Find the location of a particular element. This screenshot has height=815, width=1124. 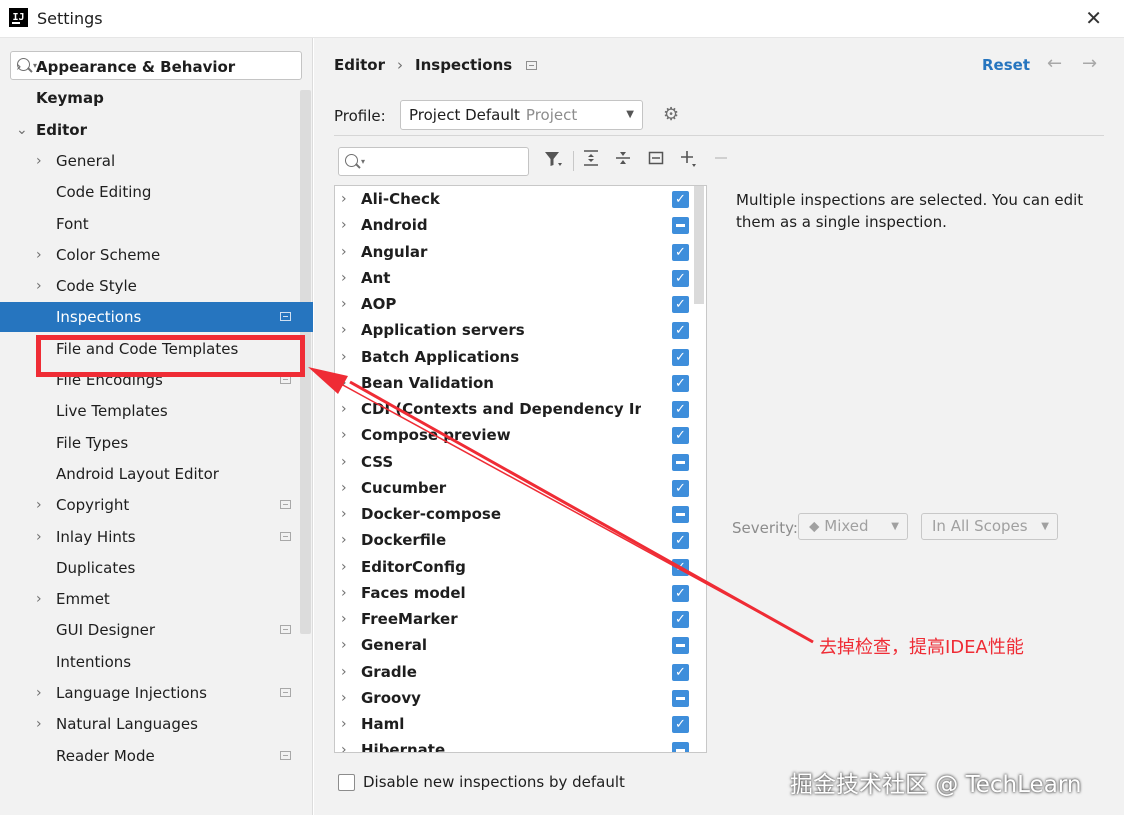

add-icon is located at coordinates (690, 161).